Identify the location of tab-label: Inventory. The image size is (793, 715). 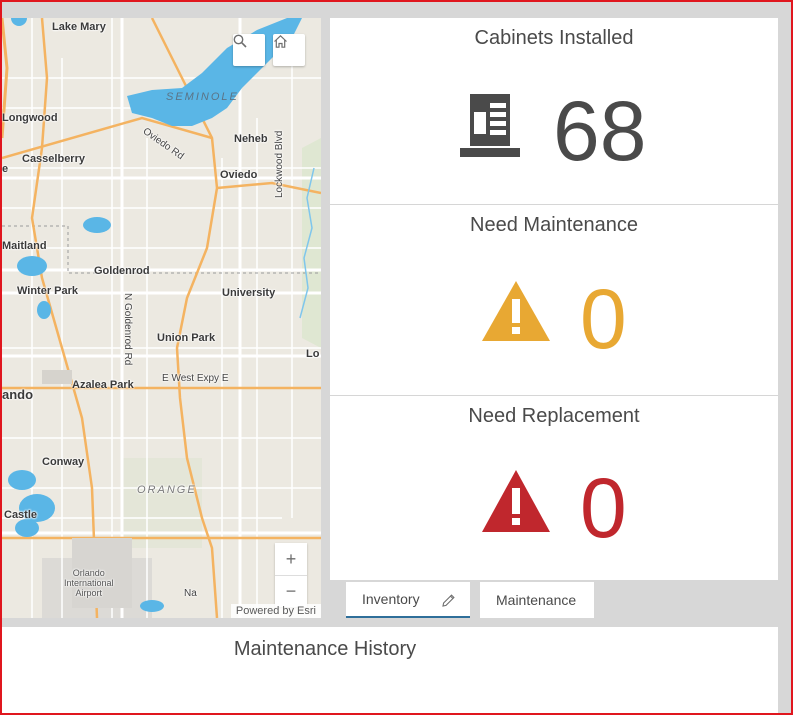
(391, 599).